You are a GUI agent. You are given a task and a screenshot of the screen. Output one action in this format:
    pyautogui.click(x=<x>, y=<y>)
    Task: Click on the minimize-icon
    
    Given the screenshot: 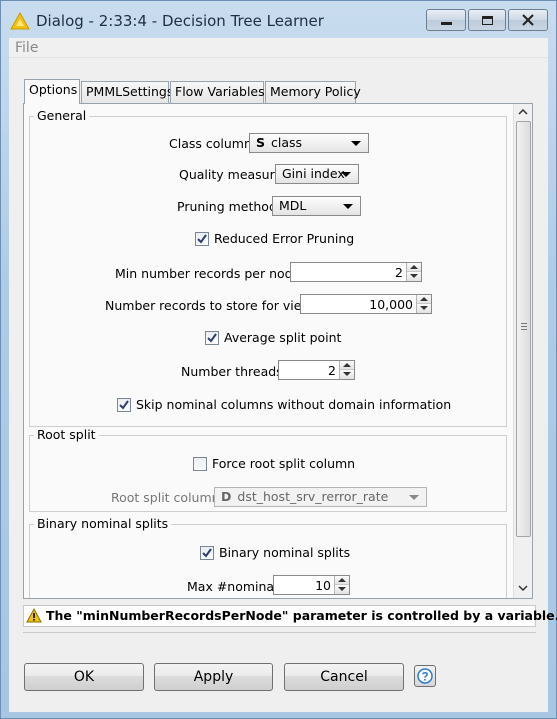 What is the action you would take?
    pyautogui.click(x=446, y=23)
    